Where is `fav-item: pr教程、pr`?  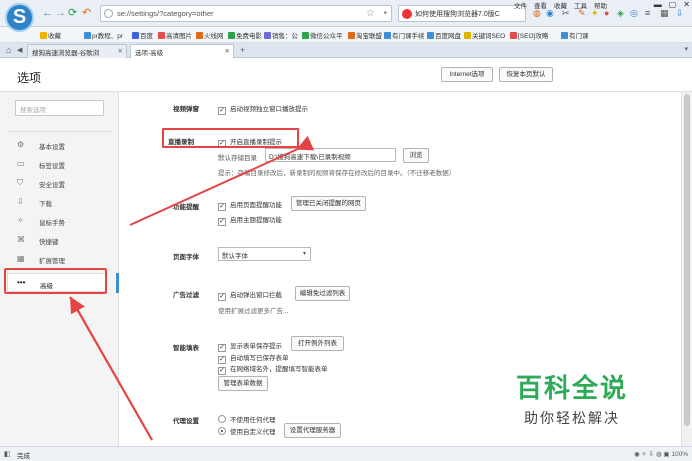 fav-item: pr教程、pr is located at coordinates (103, 35).